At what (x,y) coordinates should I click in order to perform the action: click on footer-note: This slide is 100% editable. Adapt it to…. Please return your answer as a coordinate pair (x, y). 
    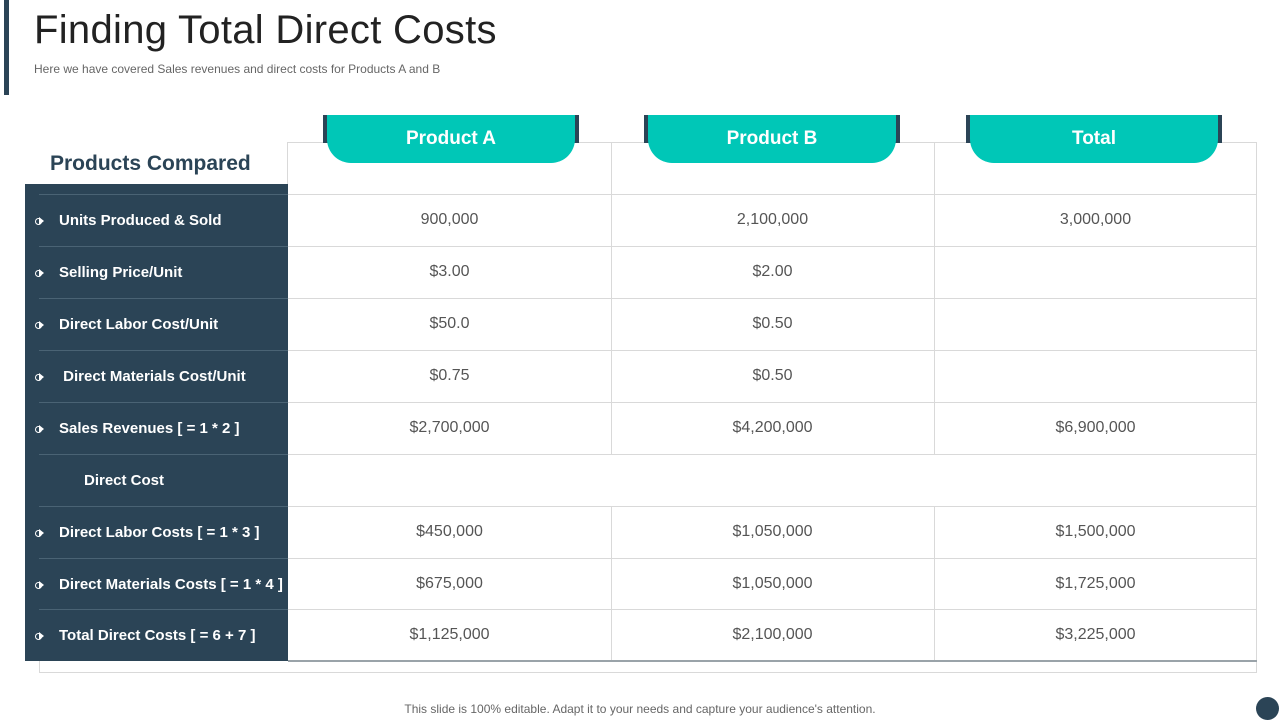
    Looking at the image, I should click on (640, 709).